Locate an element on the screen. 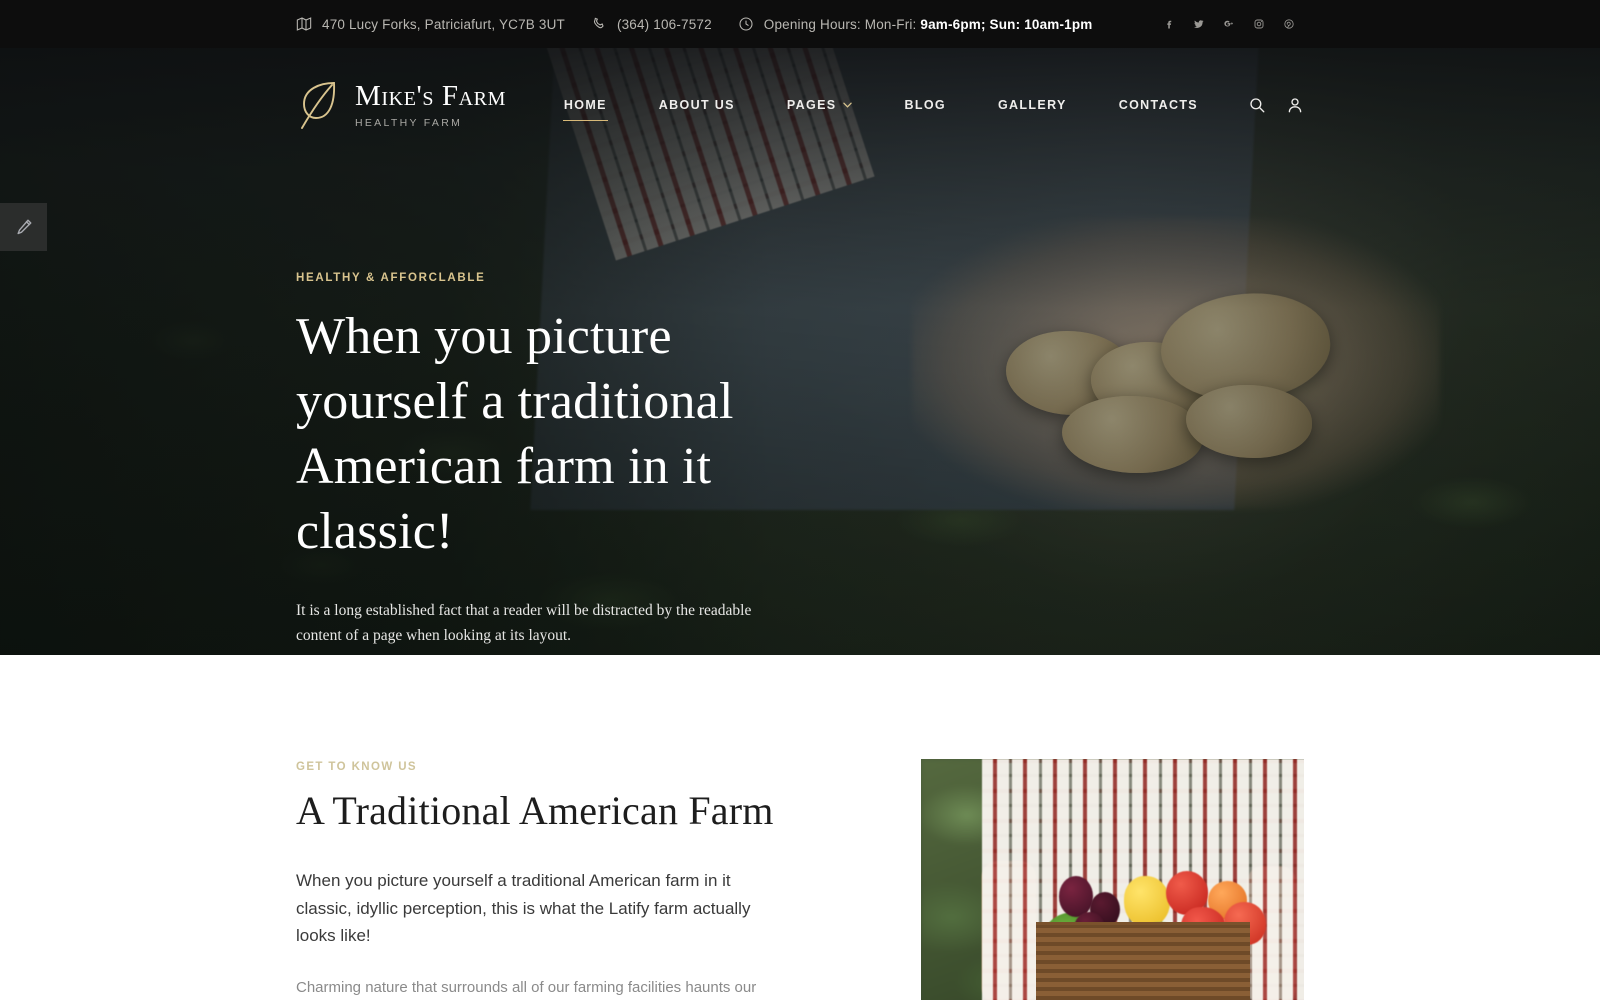 The width and height of the screenshot is (1600, 1000). social-links is located at coordinates (1229, 24).